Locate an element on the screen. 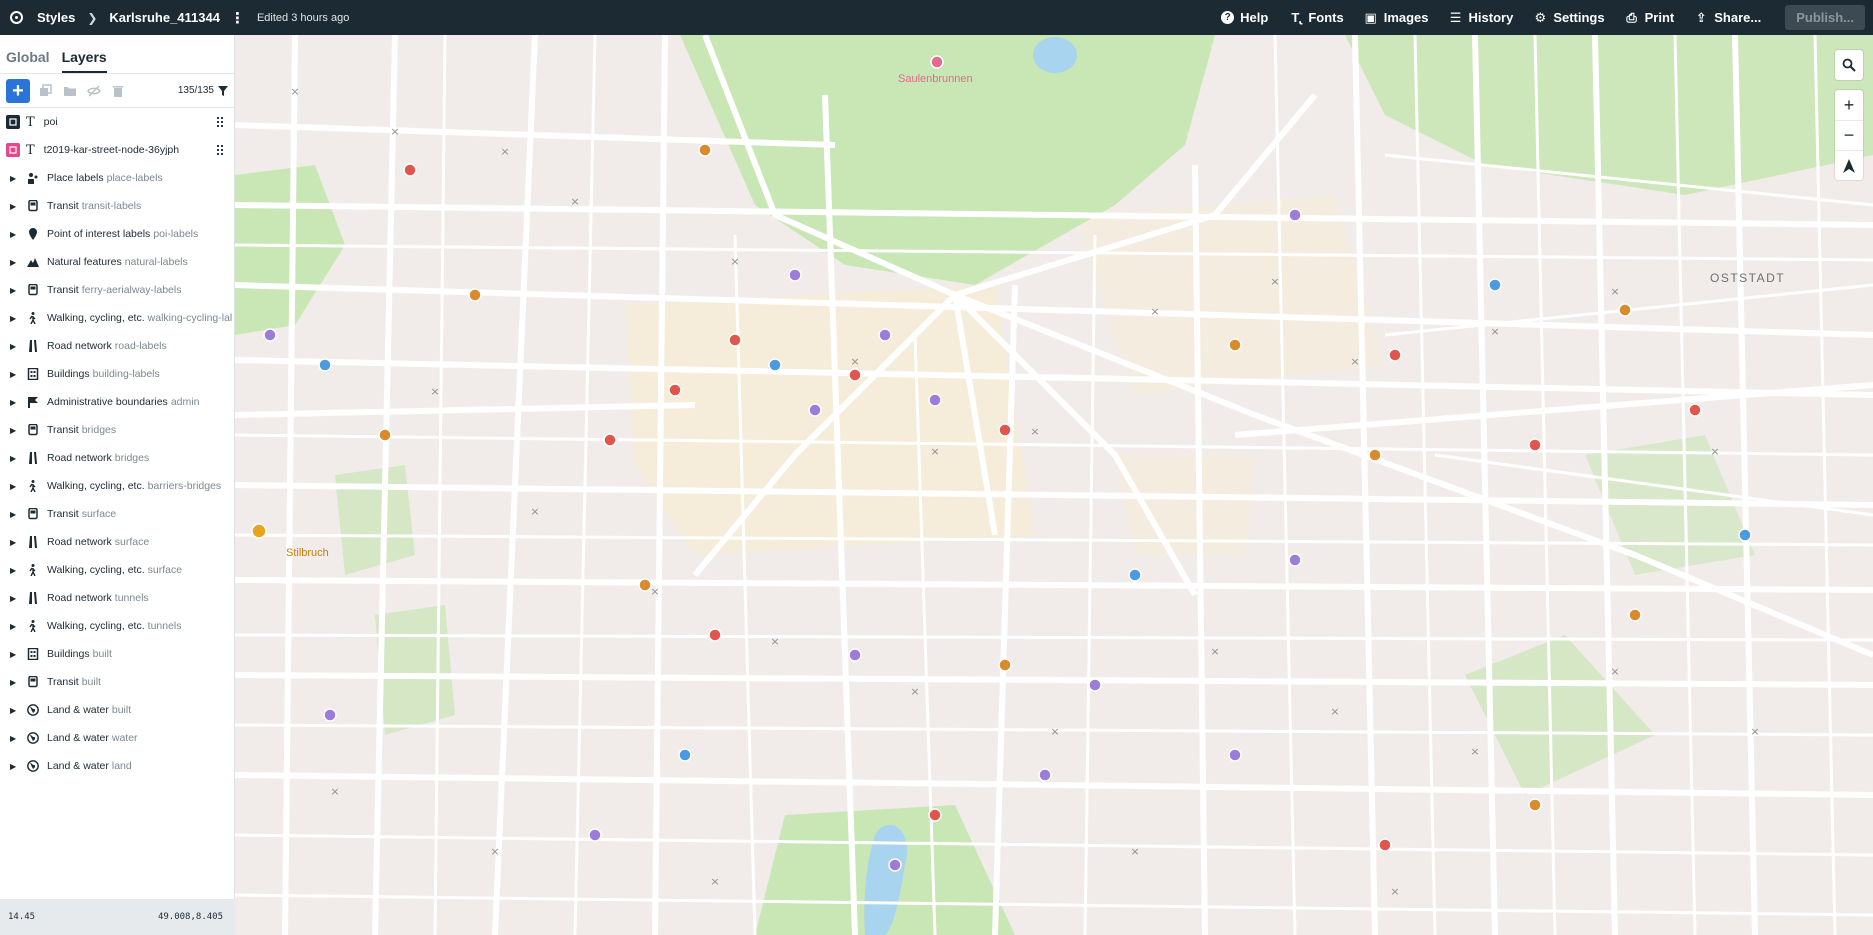 This screenshot has height=935, width=1873. layer-group-row: ▶ Land & water water is located at coordinates (117, 738).